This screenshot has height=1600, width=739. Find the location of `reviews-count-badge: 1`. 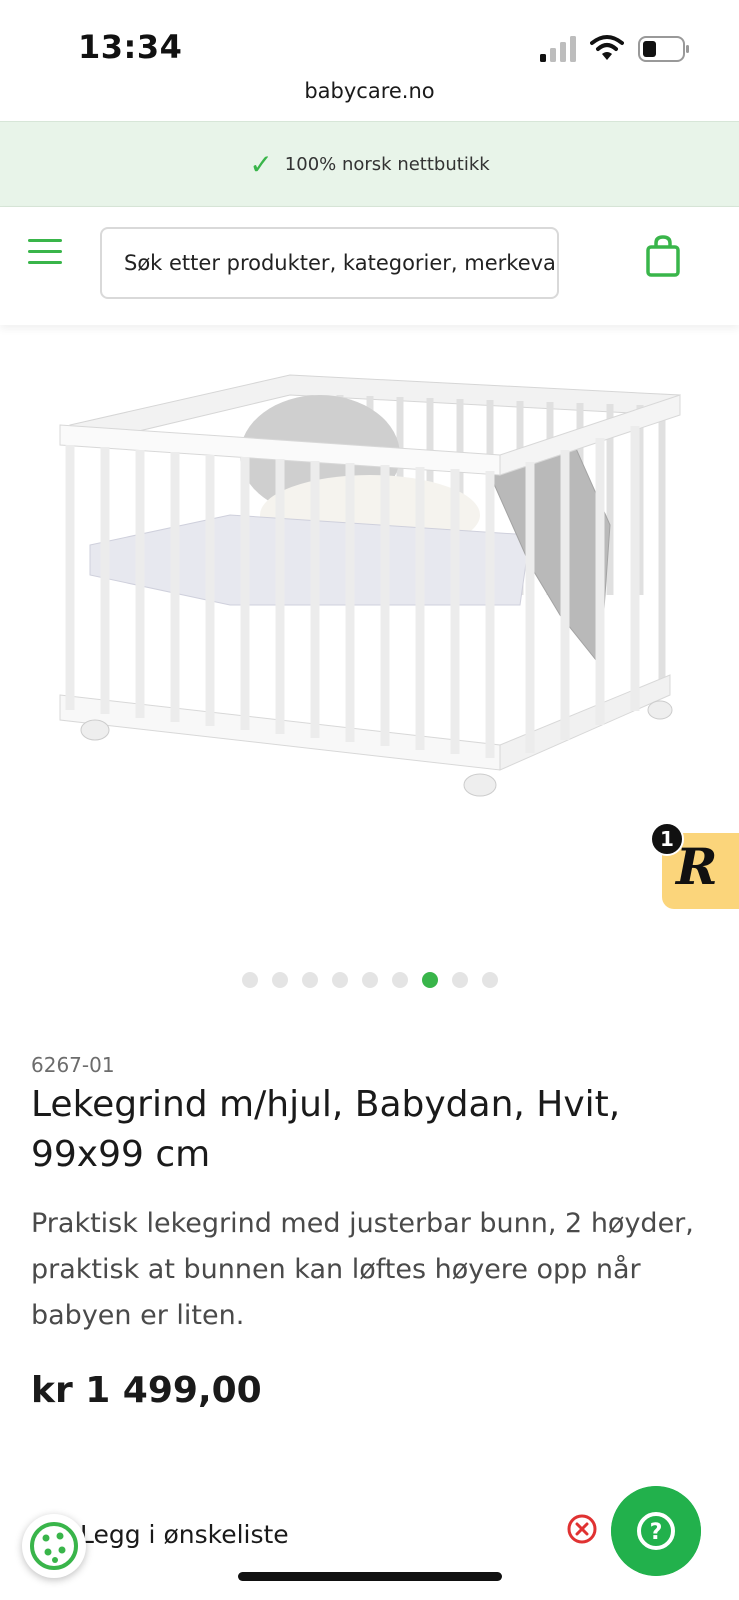

reviews-count-badge: 1 is located at coordinates (667, 839).